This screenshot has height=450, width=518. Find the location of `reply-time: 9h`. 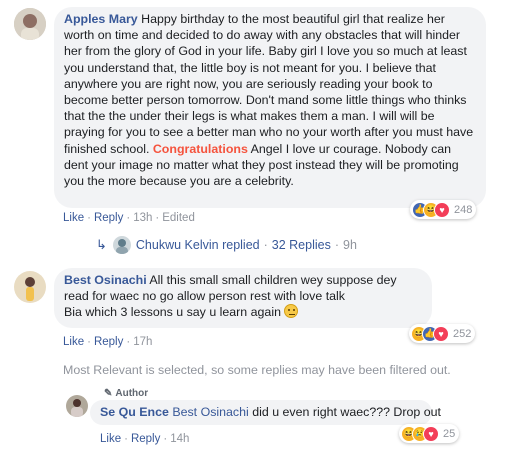

reply-time: 9h is located at coordinates (350, 245).